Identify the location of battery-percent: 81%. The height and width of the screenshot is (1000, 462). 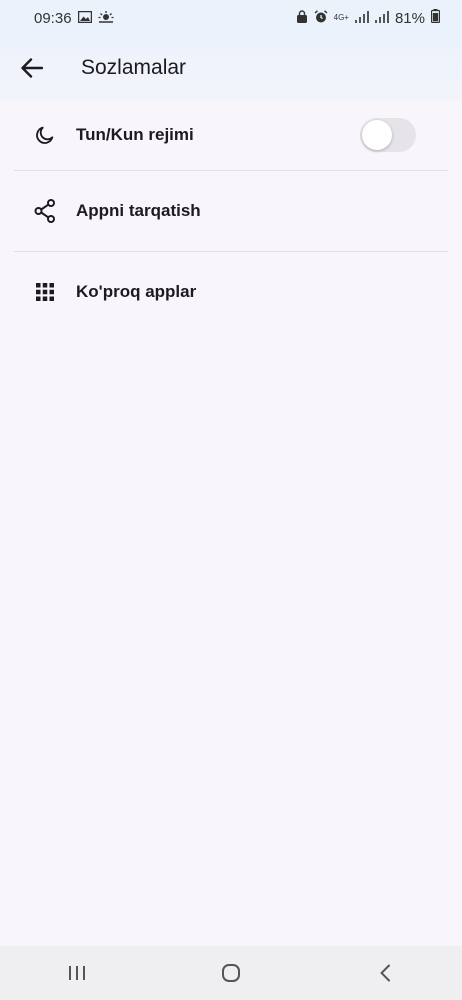
(409, 18).